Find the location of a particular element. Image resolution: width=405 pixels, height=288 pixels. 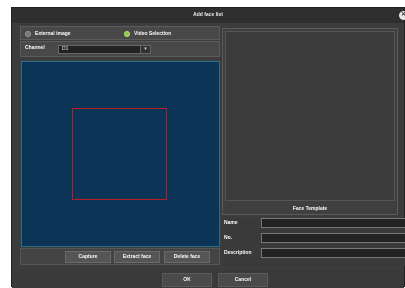

external-image-label: External image is located at coordinates (53, 34).